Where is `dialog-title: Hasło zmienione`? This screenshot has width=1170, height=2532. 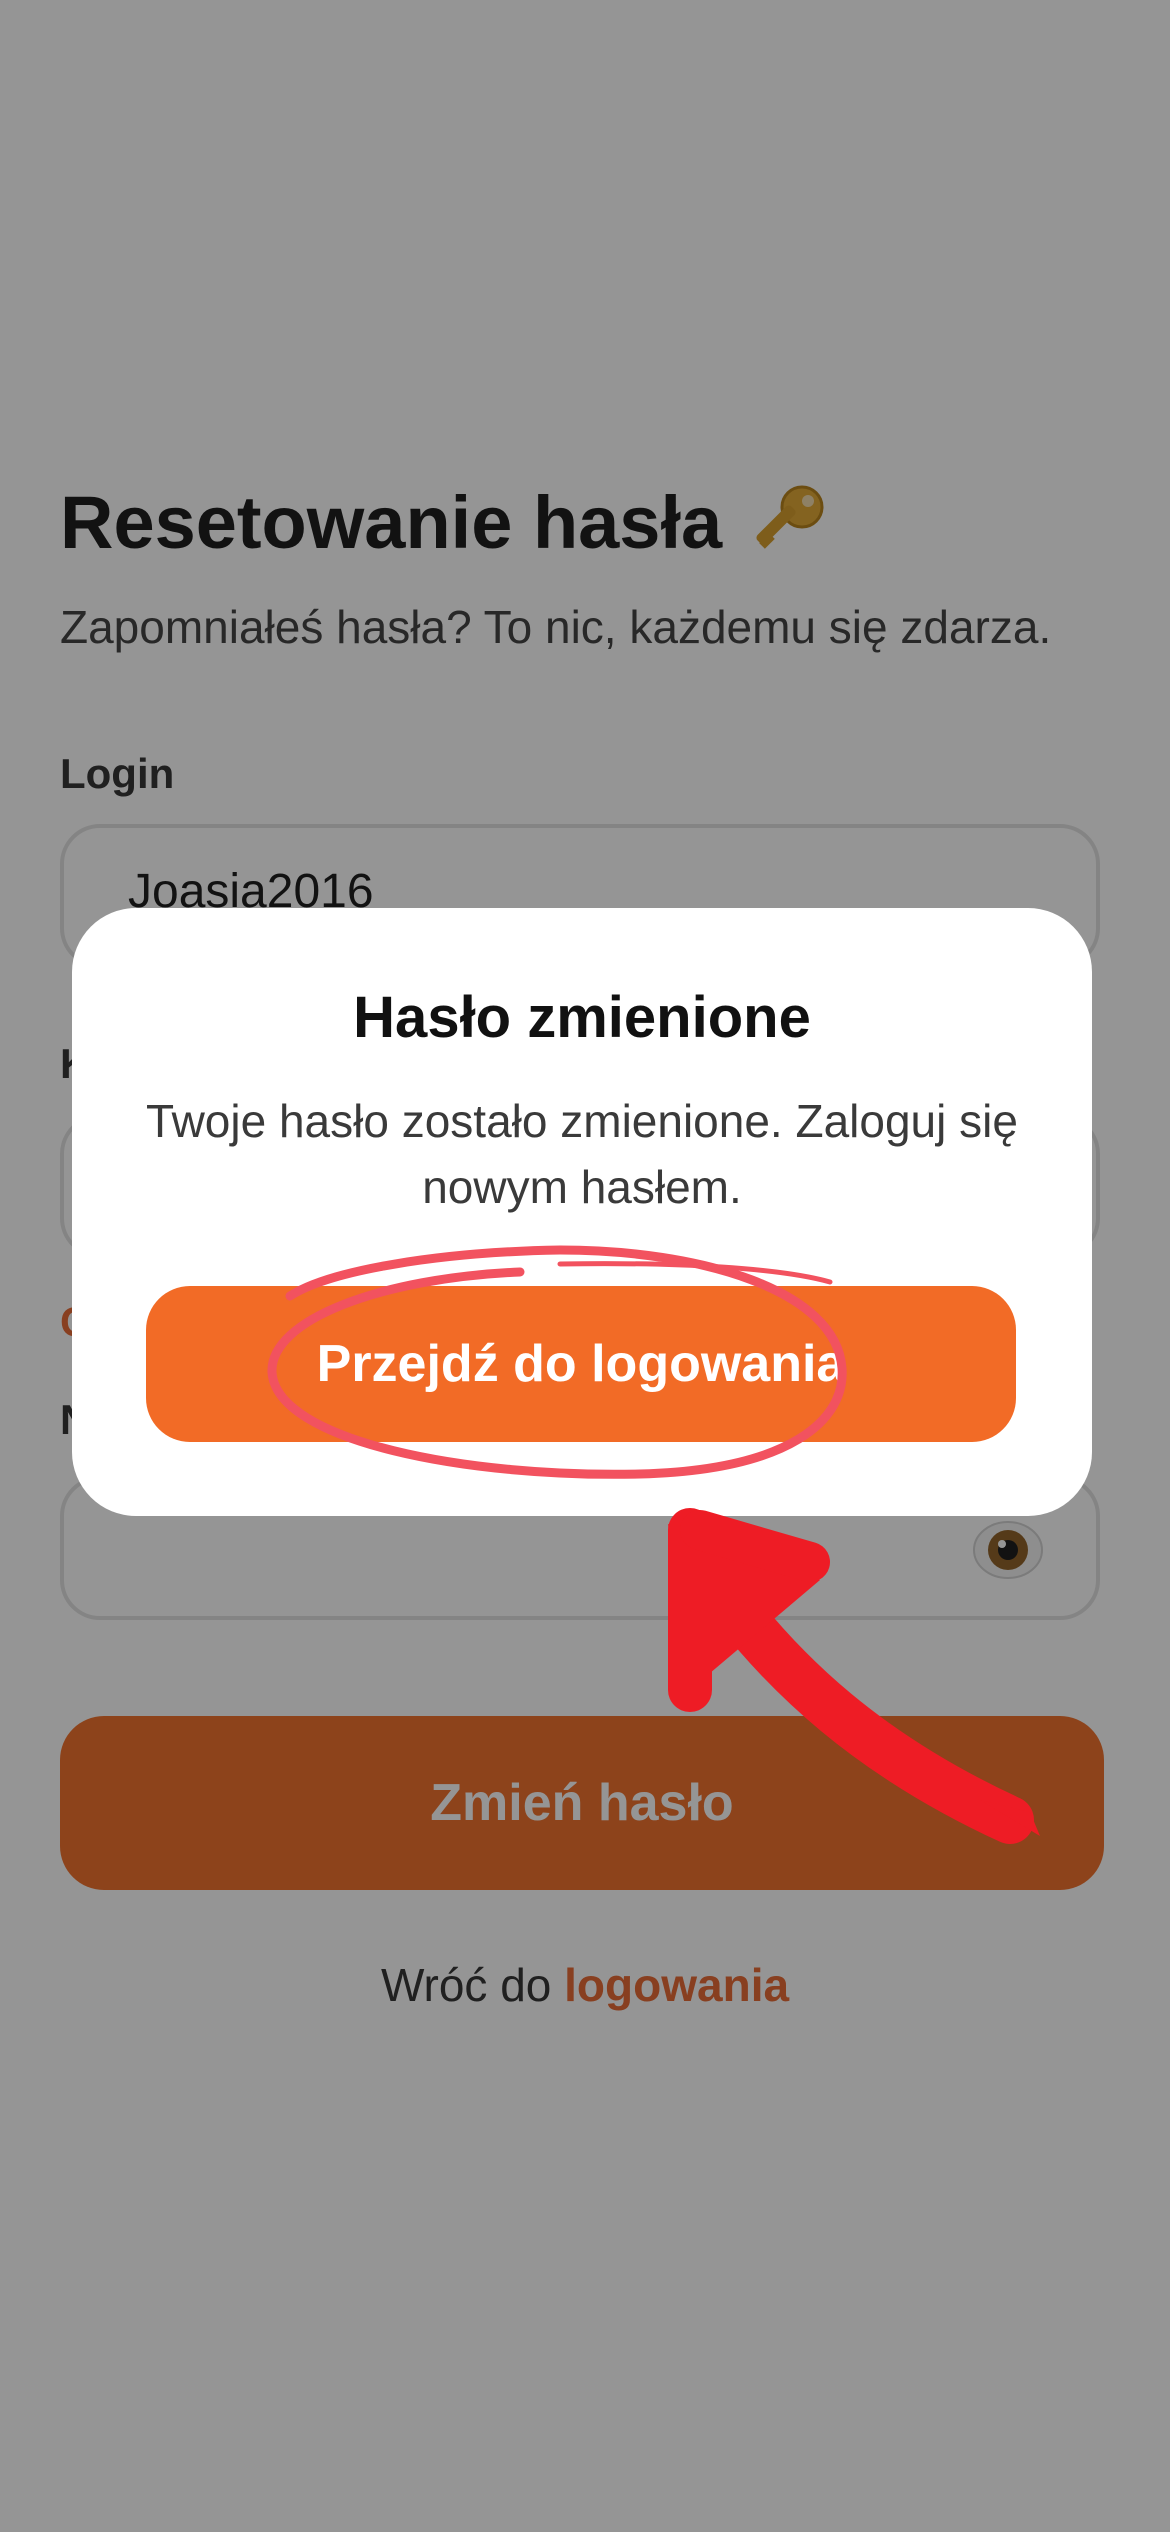
dialog-title: Hasło zmienione is located at coordinates (582, 1017).